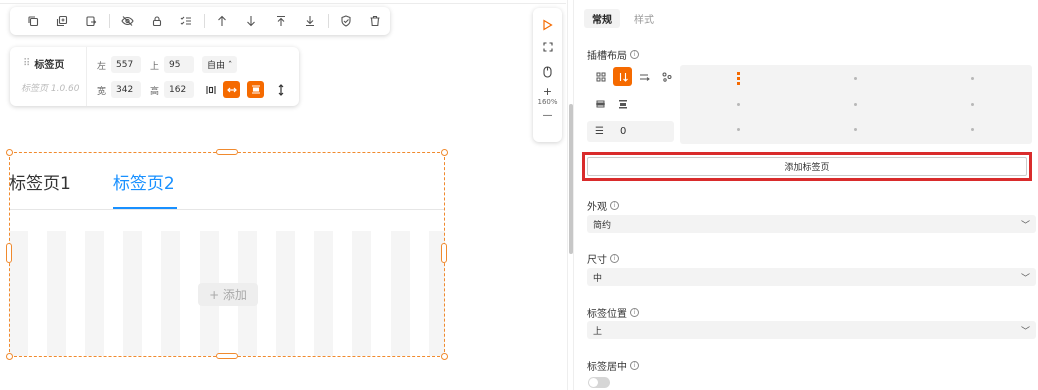  Describe the element at coordinates (811, 277) in the screenshot. I see `size-select: 中 ﹀` at that location.